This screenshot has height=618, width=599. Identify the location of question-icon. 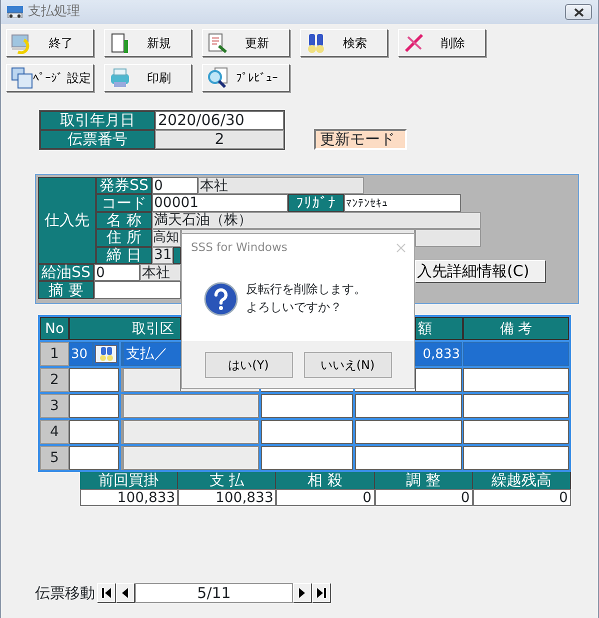
(221, 299).